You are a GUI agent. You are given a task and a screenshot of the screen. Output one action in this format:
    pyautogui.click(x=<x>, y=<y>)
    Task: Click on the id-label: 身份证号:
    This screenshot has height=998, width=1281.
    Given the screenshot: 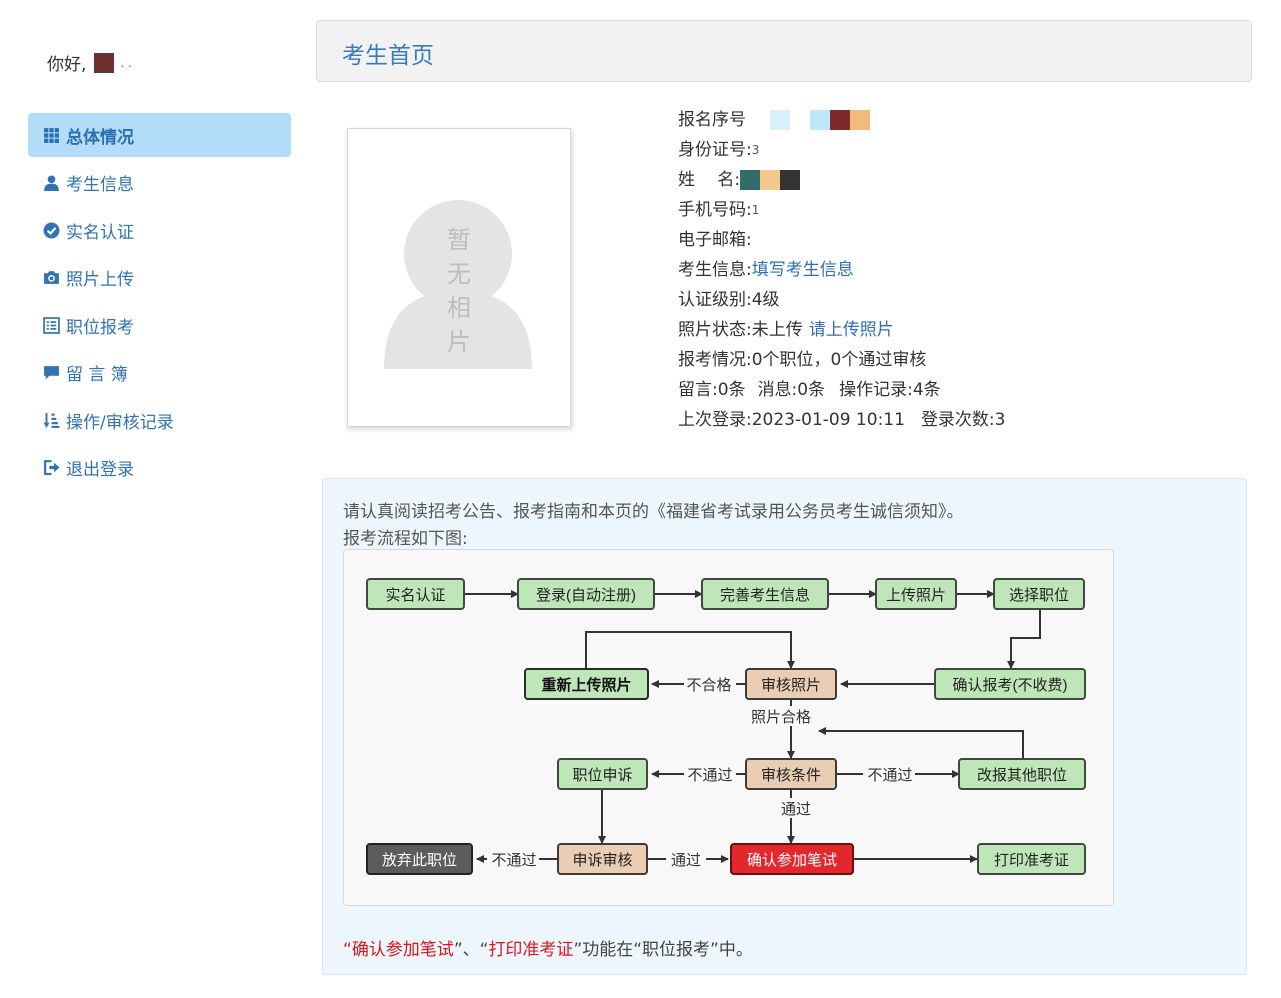 What is the action you would take?
    pyautogui.click(x=715, y=150)
    